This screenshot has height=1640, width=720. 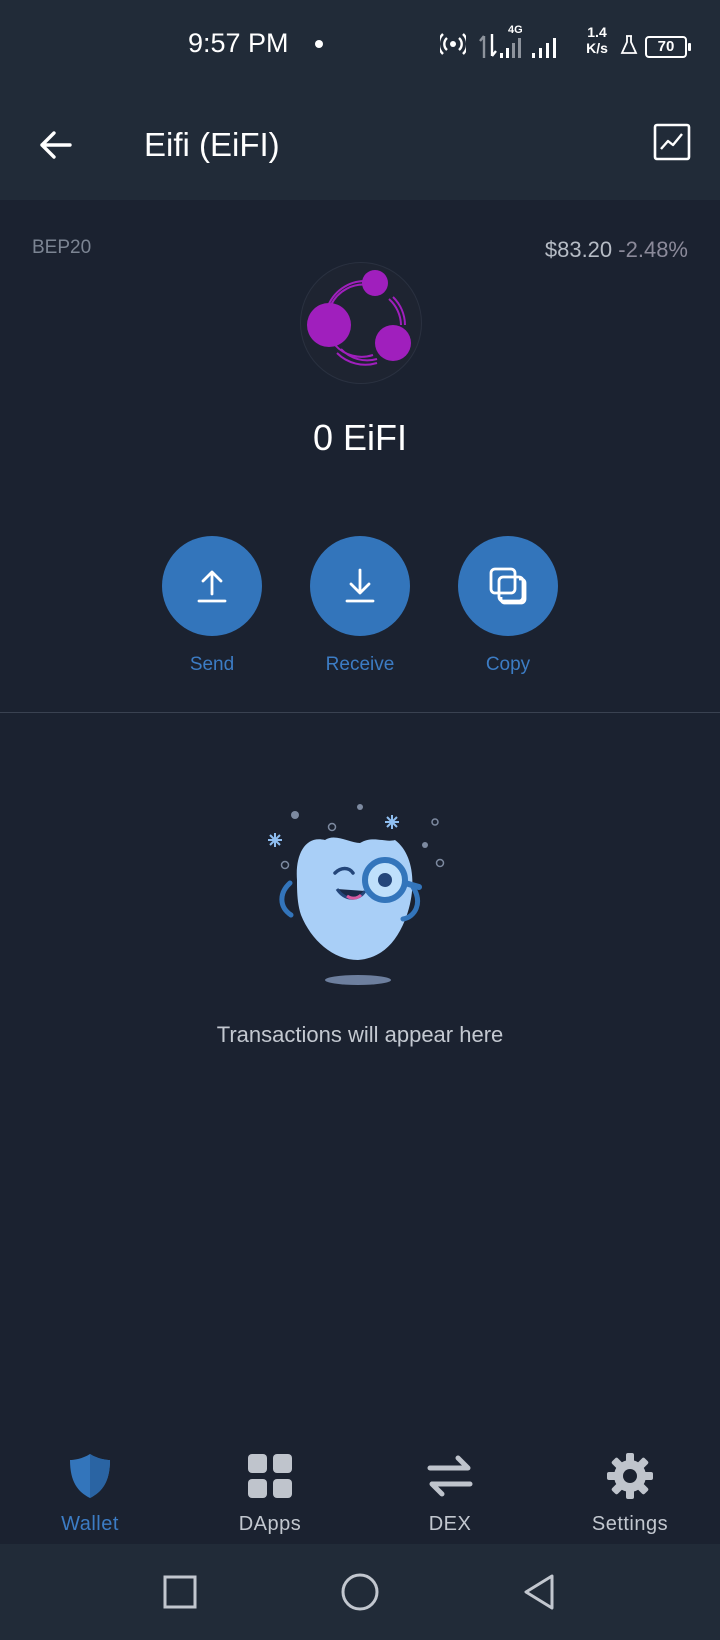 I want to click on net-speed-value: 1.4, so click(x=597, y=32).